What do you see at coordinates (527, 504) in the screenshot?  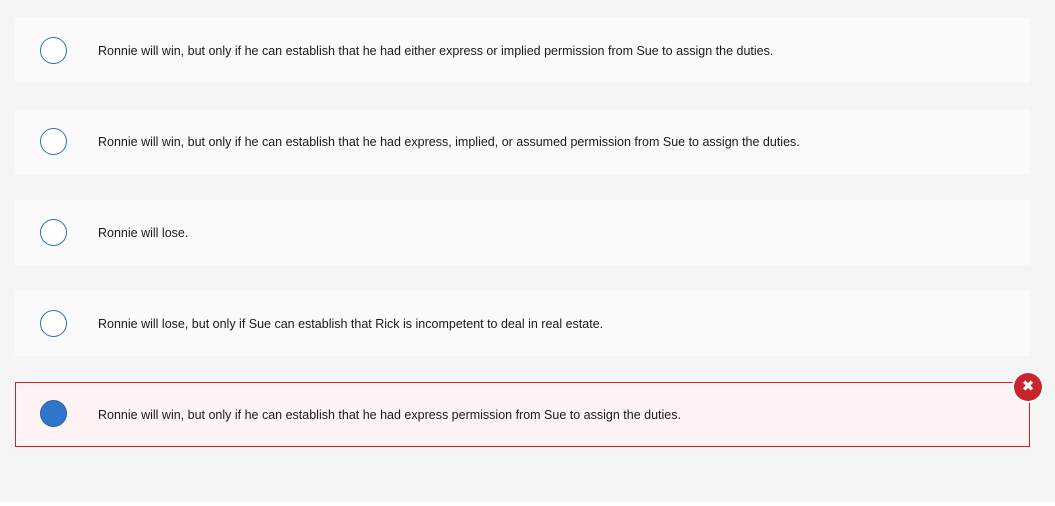 I see `page-bottom-strip` at bounding box center [527, 504].